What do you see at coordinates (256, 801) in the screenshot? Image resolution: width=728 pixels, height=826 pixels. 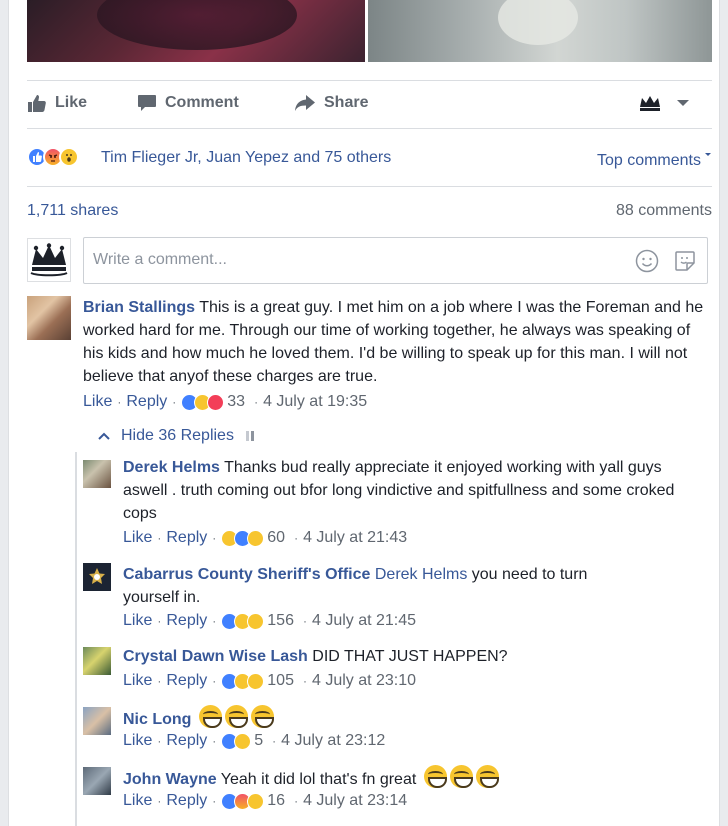 I see `haha-reaction-icon` at bounding box center [256, 801].